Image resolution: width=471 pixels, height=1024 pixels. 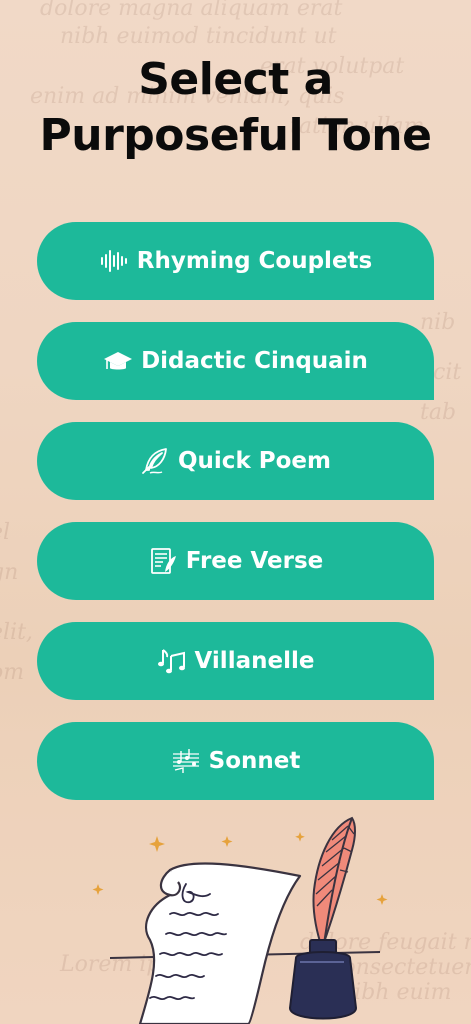 I want to click on graduation-cap-icon, so click(x=118, y=361).